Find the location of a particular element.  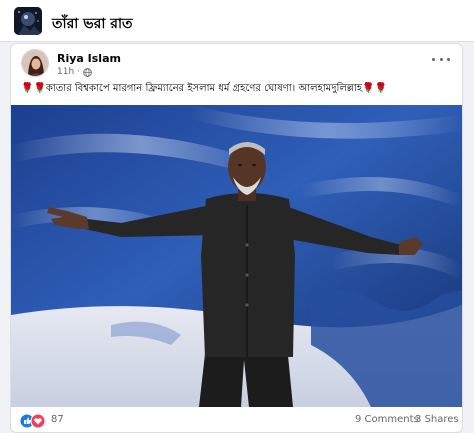

author-avatar is located at coordinates (35, 63).